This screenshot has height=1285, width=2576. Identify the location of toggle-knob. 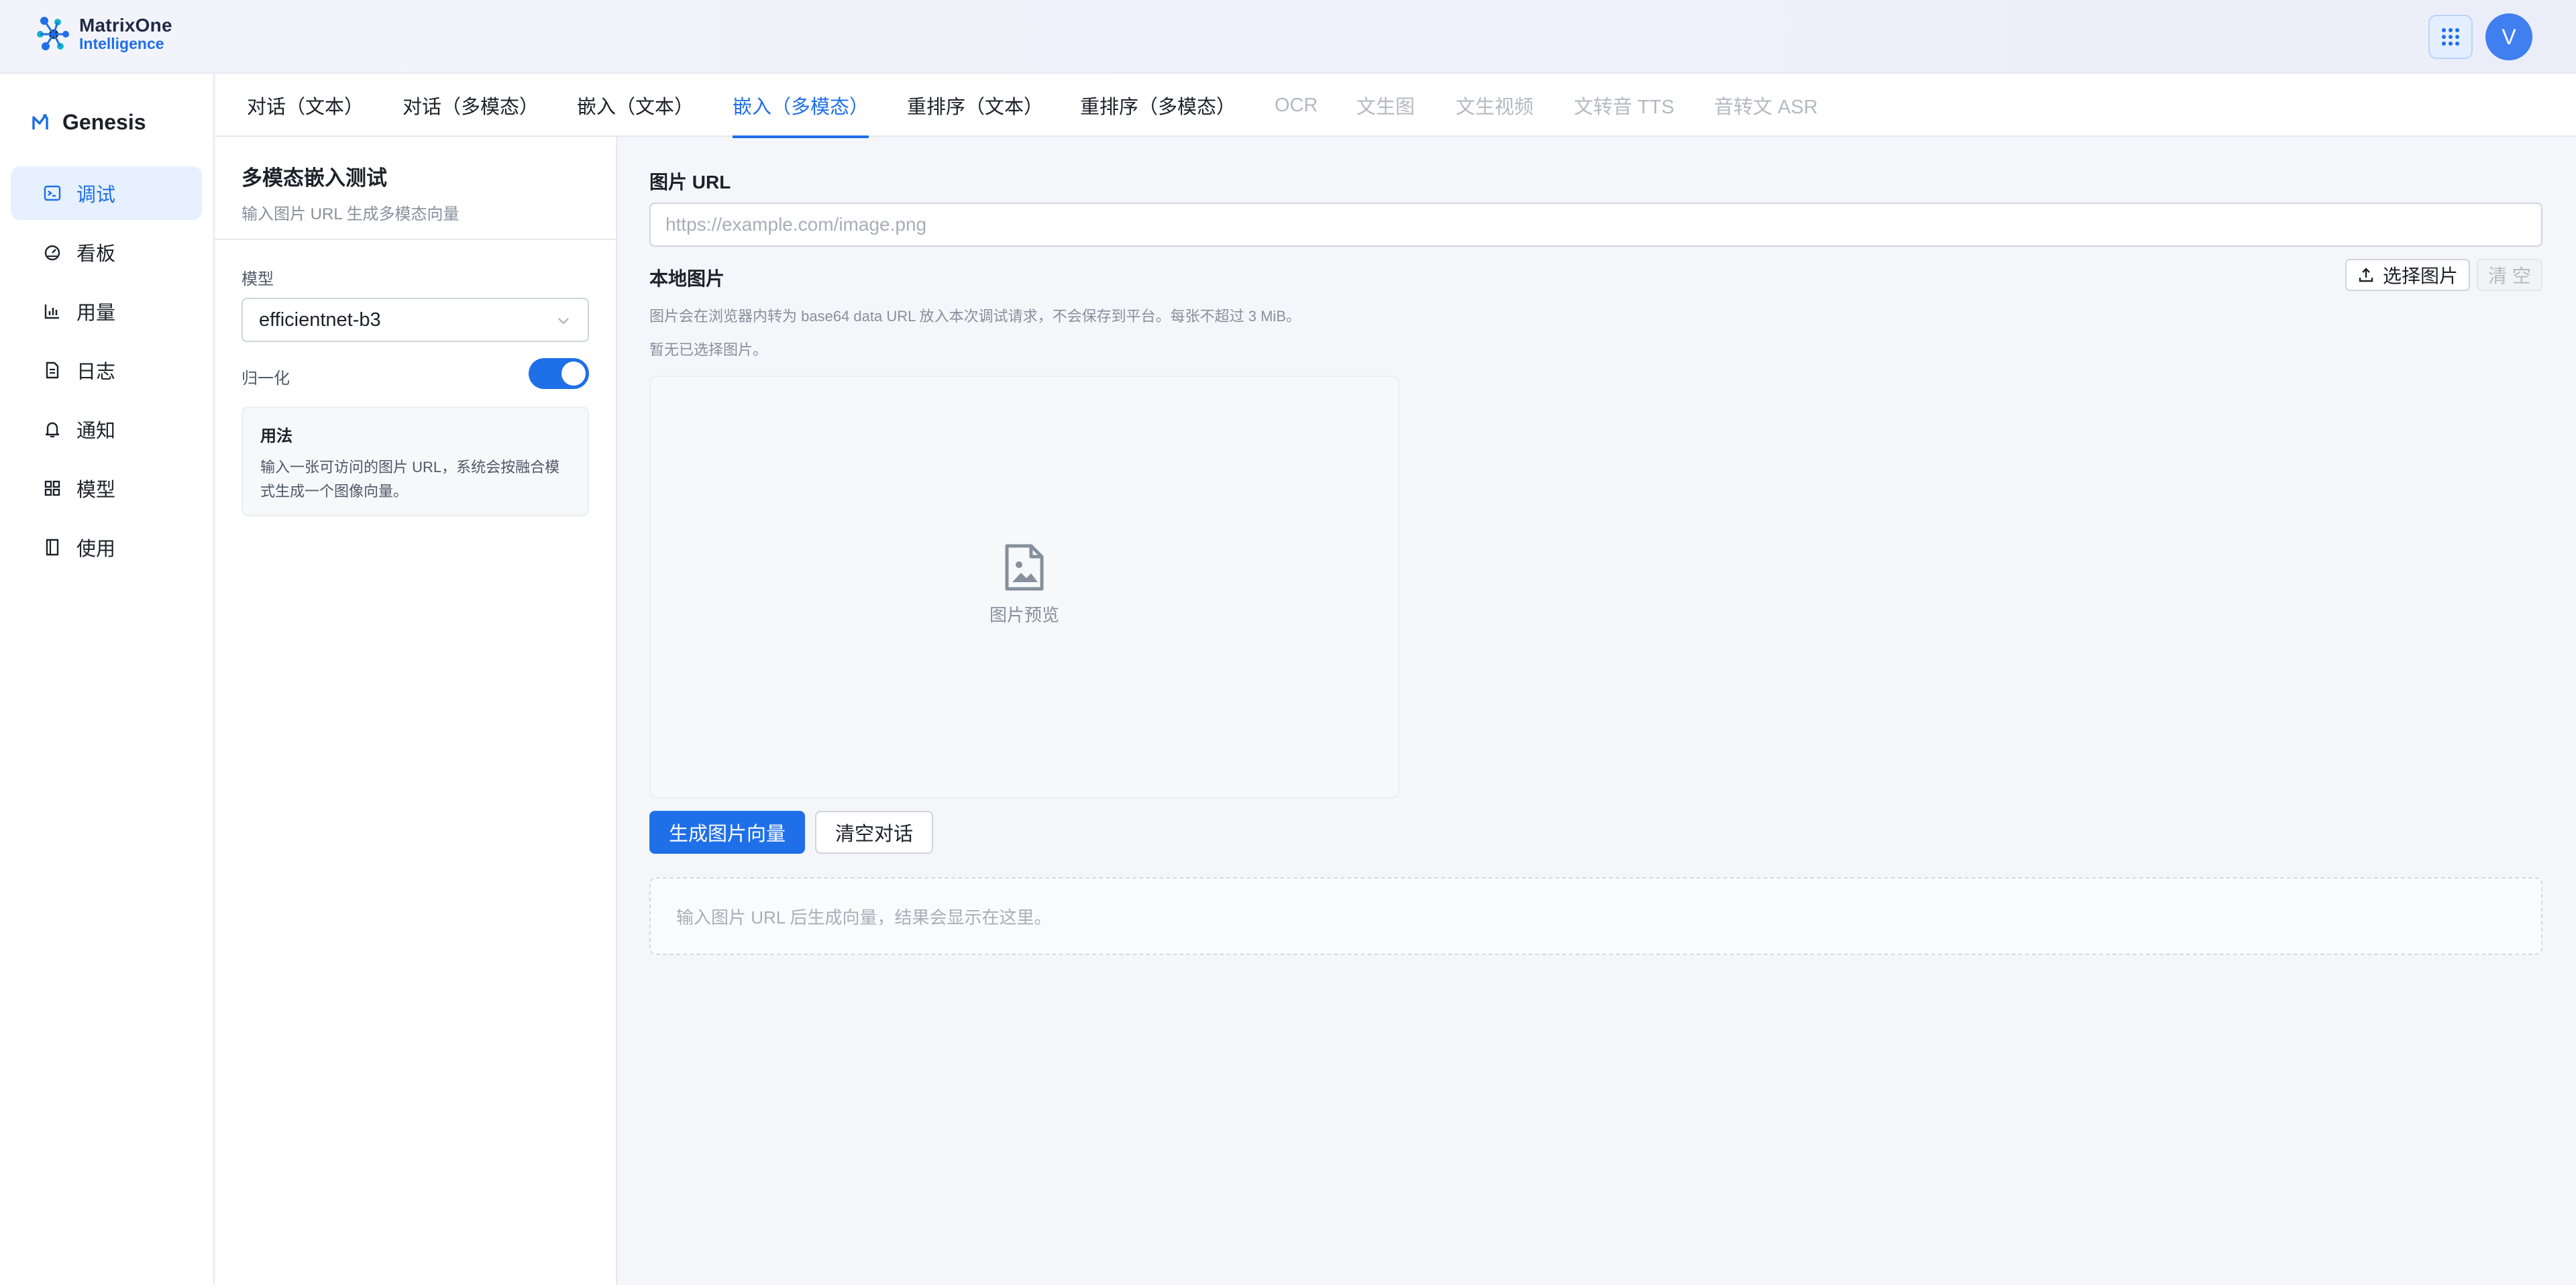
(573, 373).